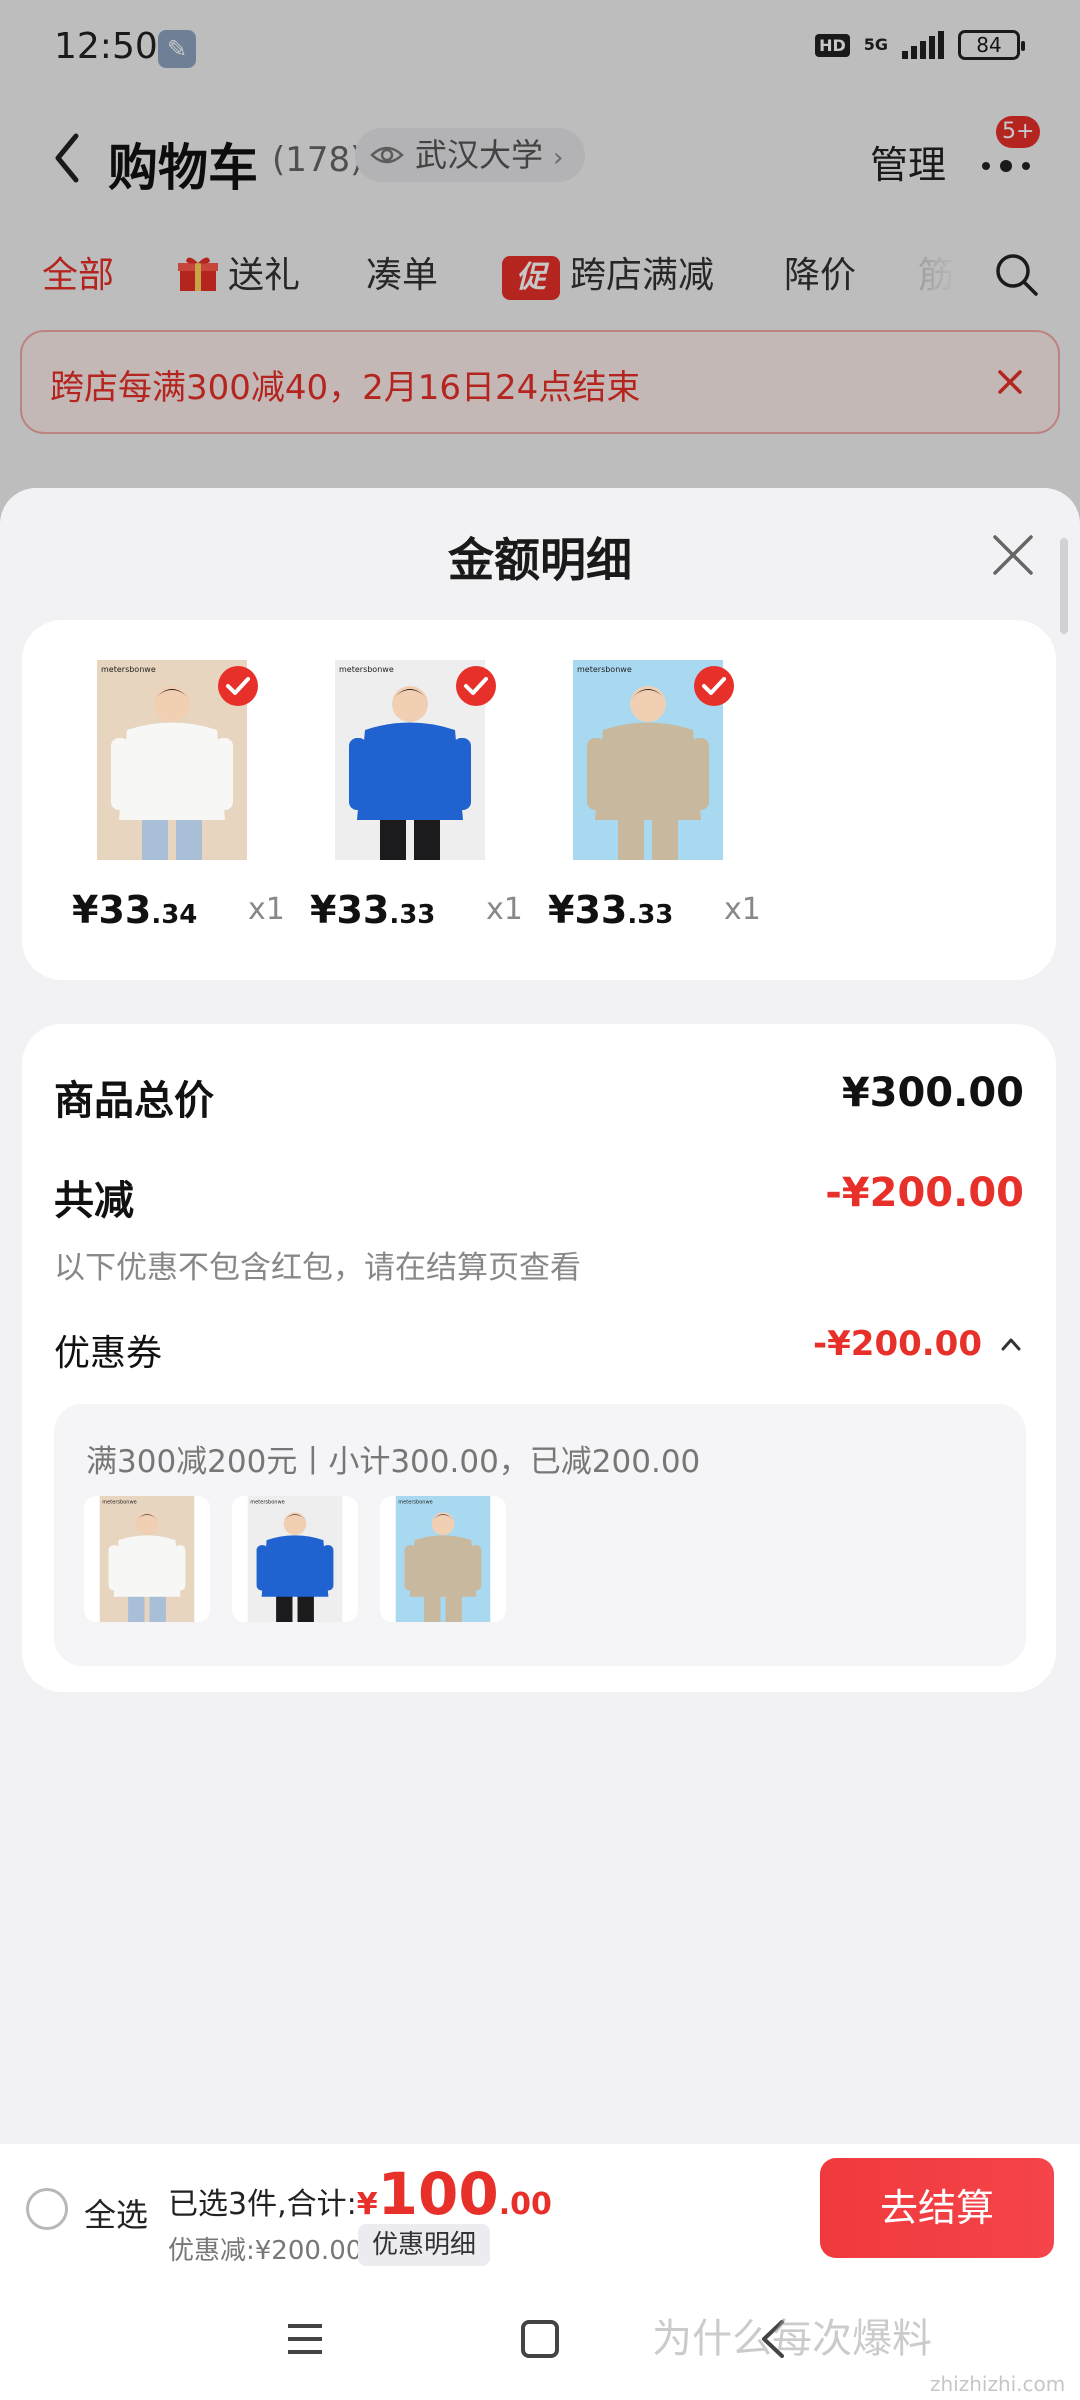  What do you see at coordinates (742, 909) in the screenshot?
I see `product-quantity: x1` at bounding box center [742, 909].